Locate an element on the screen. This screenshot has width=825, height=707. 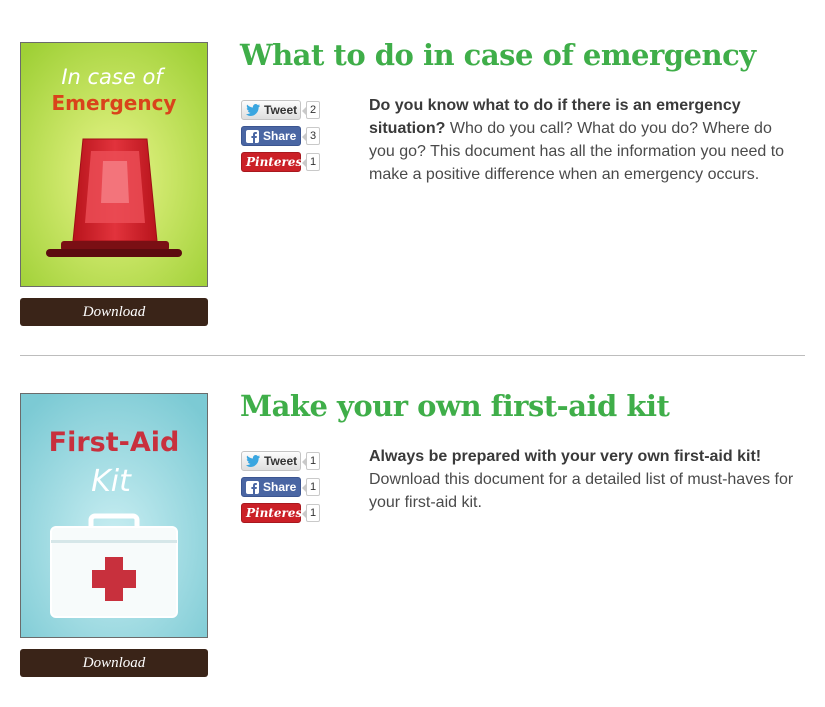
document-title: Make your own first-aid kit is located at coordinates (455, 406).